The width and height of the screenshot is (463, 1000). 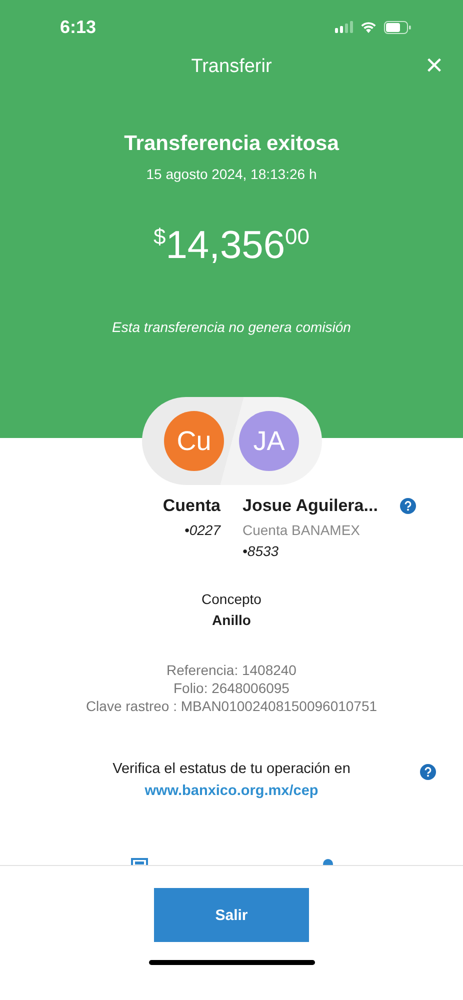 I want to click on account-number: •0227, so click(x=202, y=530).